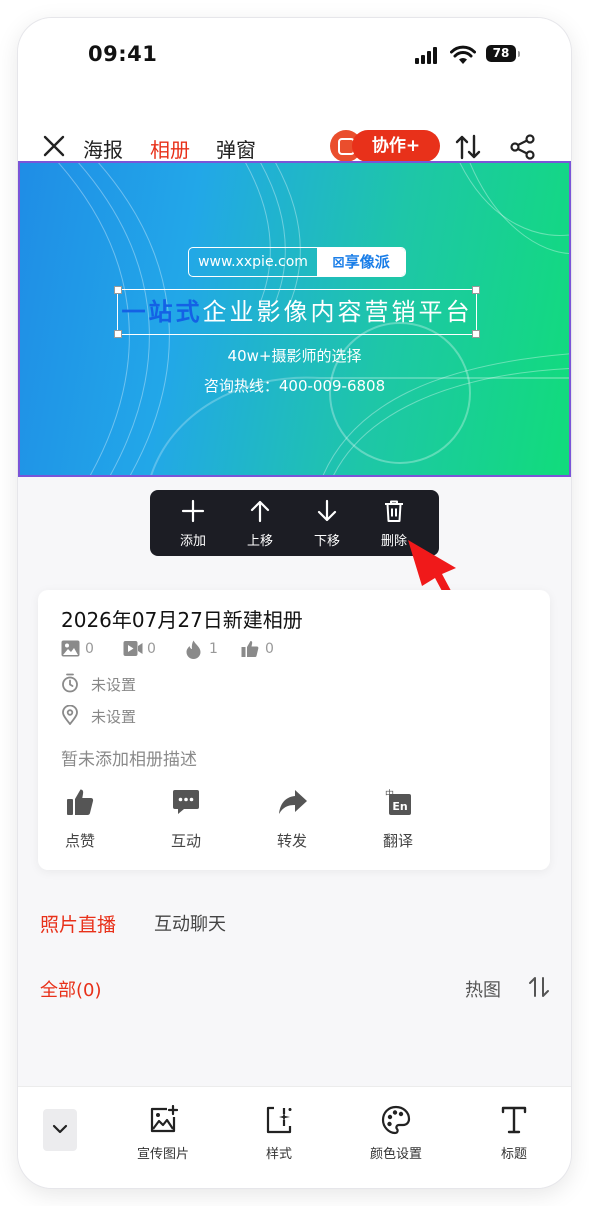 Image resolution: width=589 pixels, height=1206 pixels. I want to click on move-up-button: 上移, so click(260, 523).